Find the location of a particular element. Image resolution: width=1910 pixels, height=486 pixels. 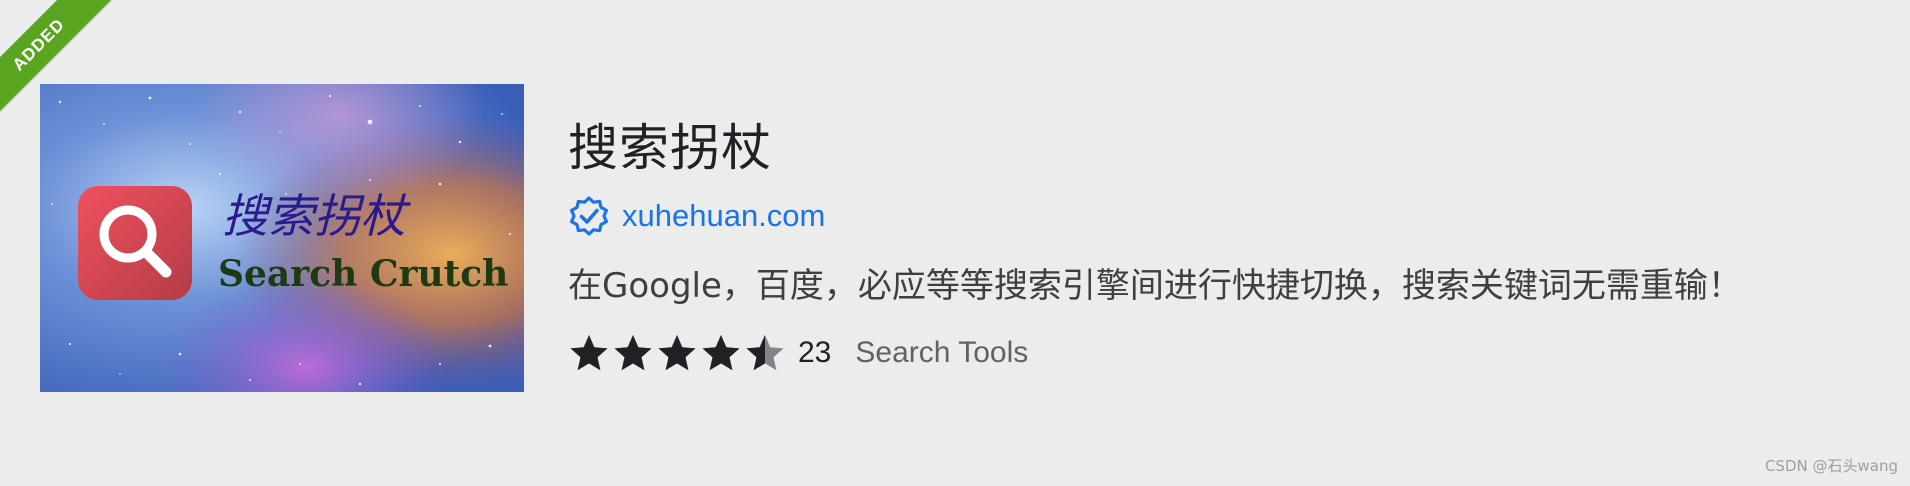

publisher-row: xuhehuan.com is located at coordinates (696, 216).